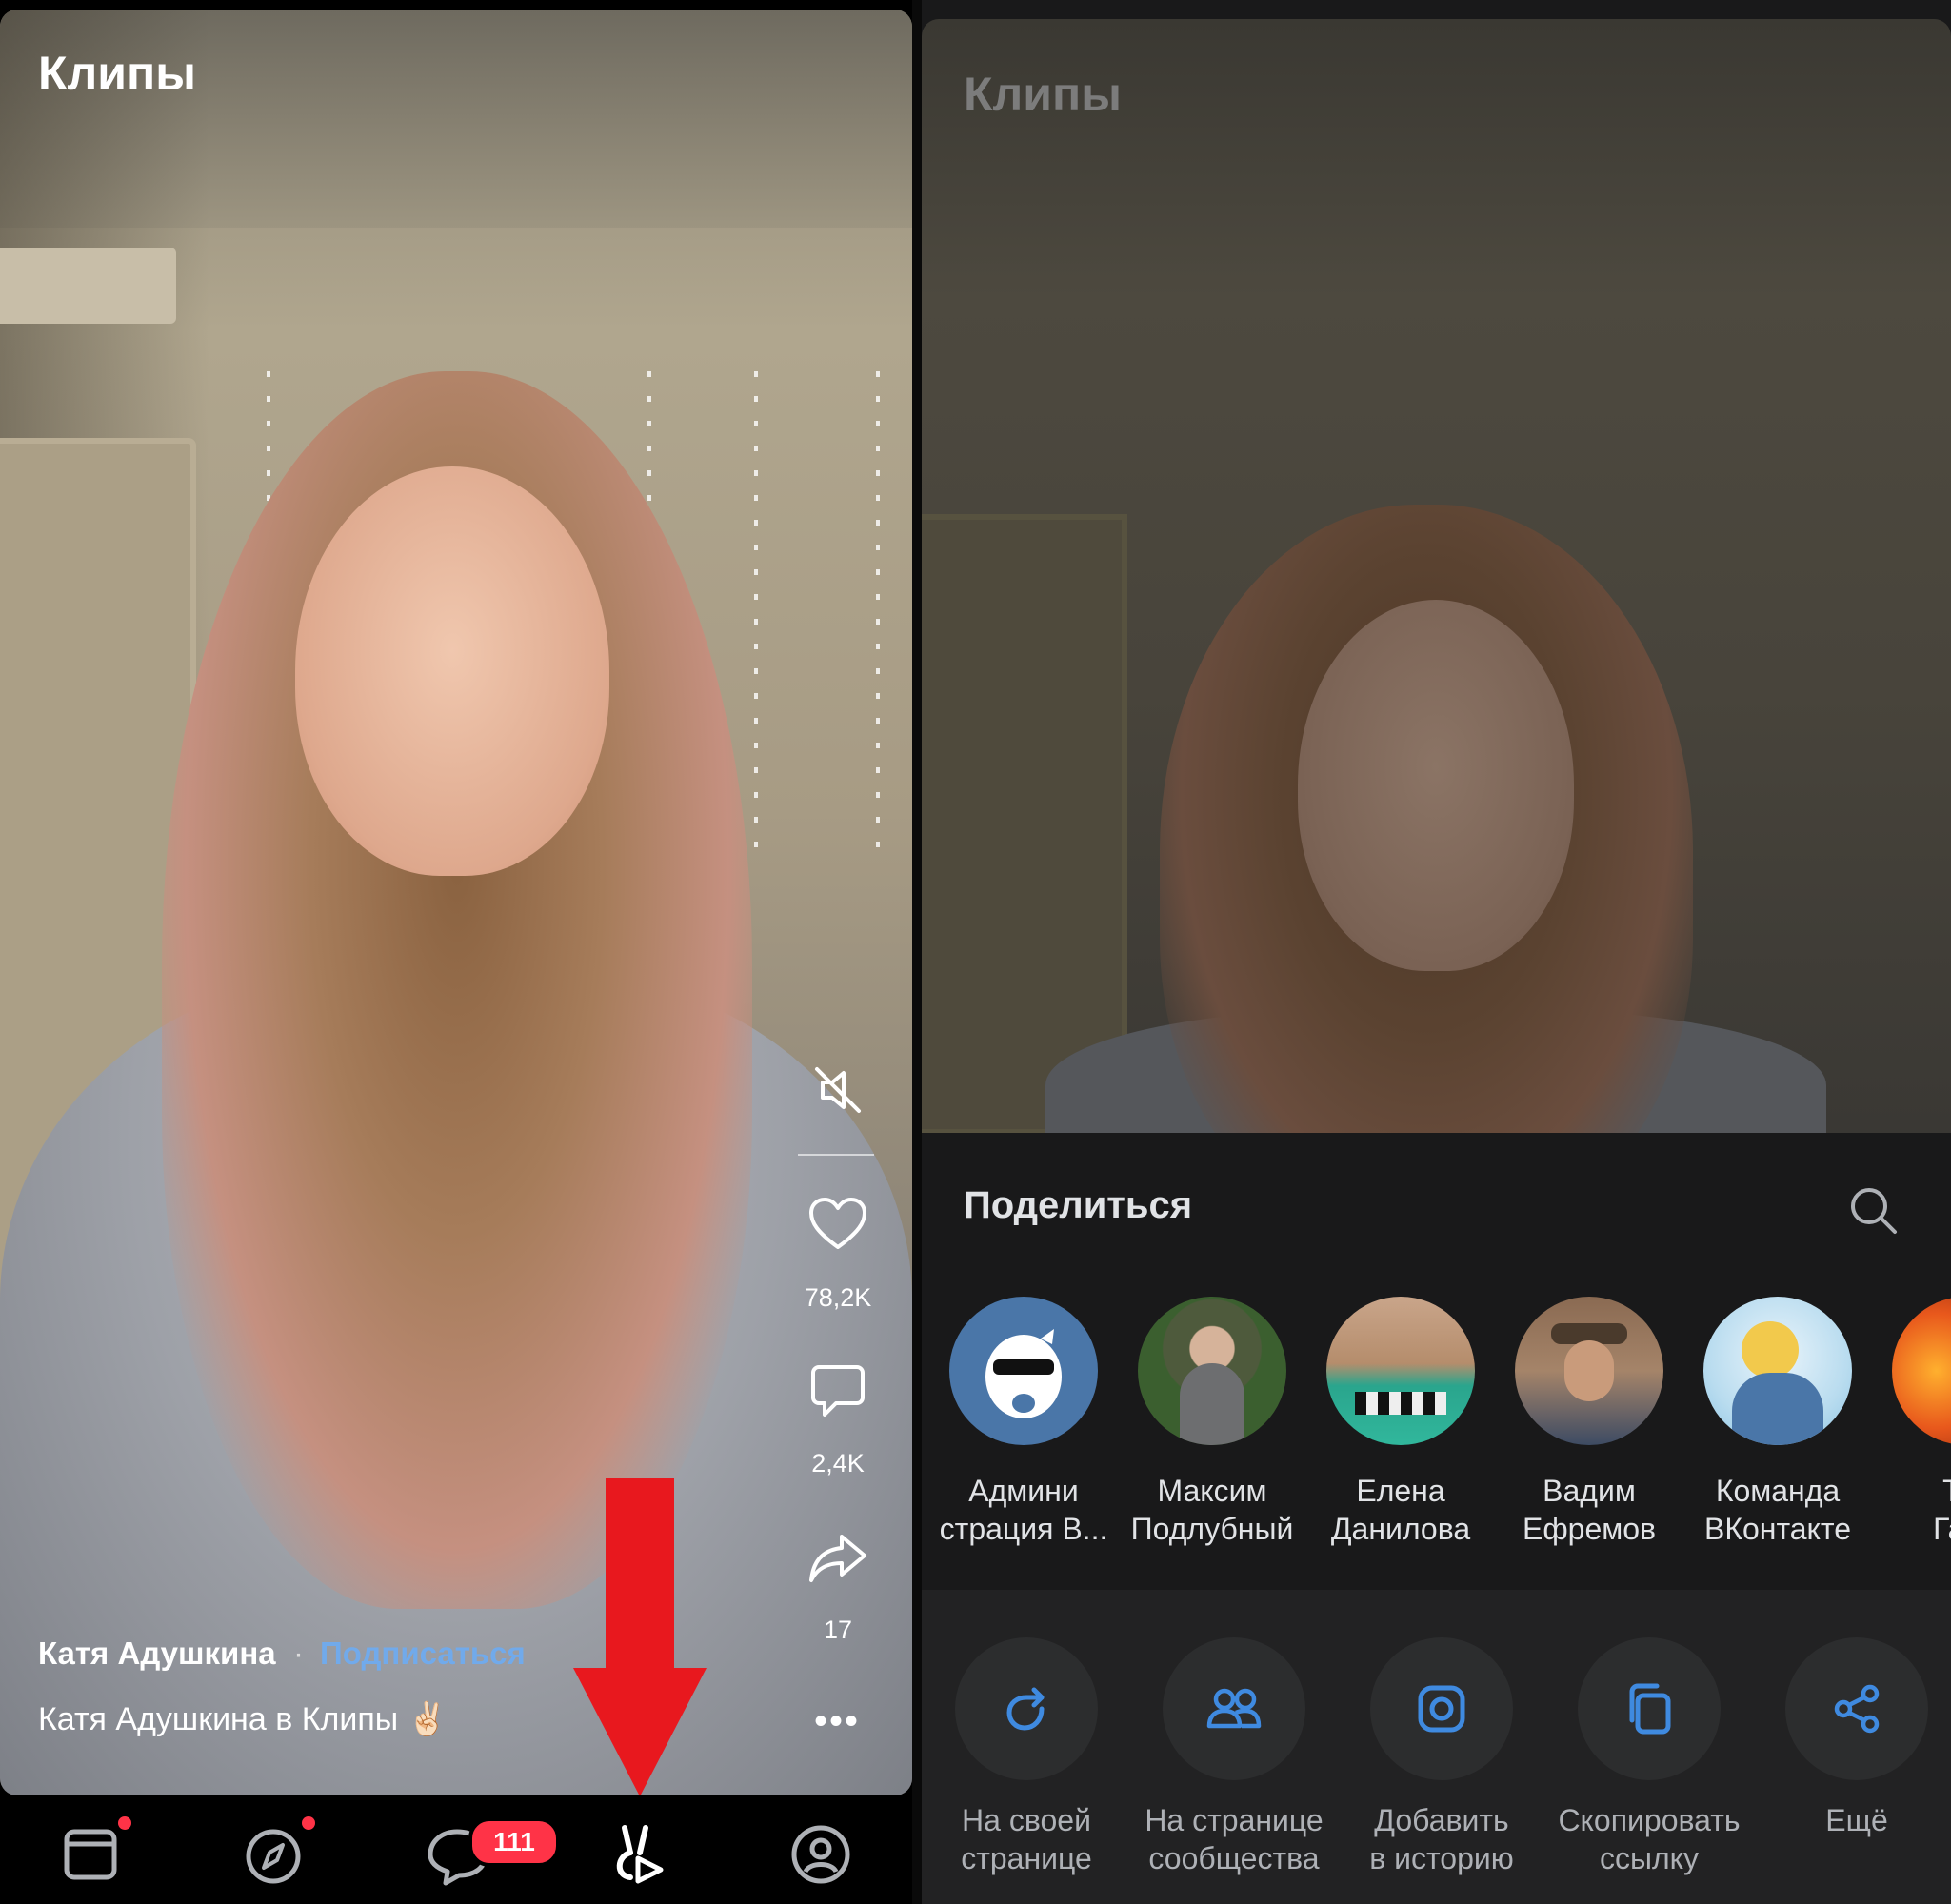 This screenshot has height=1904, width=1951. What do you see at coordinates (640, 1853) in the screenshot?
I see `clips-icon` at bounding box center [640, 1853].